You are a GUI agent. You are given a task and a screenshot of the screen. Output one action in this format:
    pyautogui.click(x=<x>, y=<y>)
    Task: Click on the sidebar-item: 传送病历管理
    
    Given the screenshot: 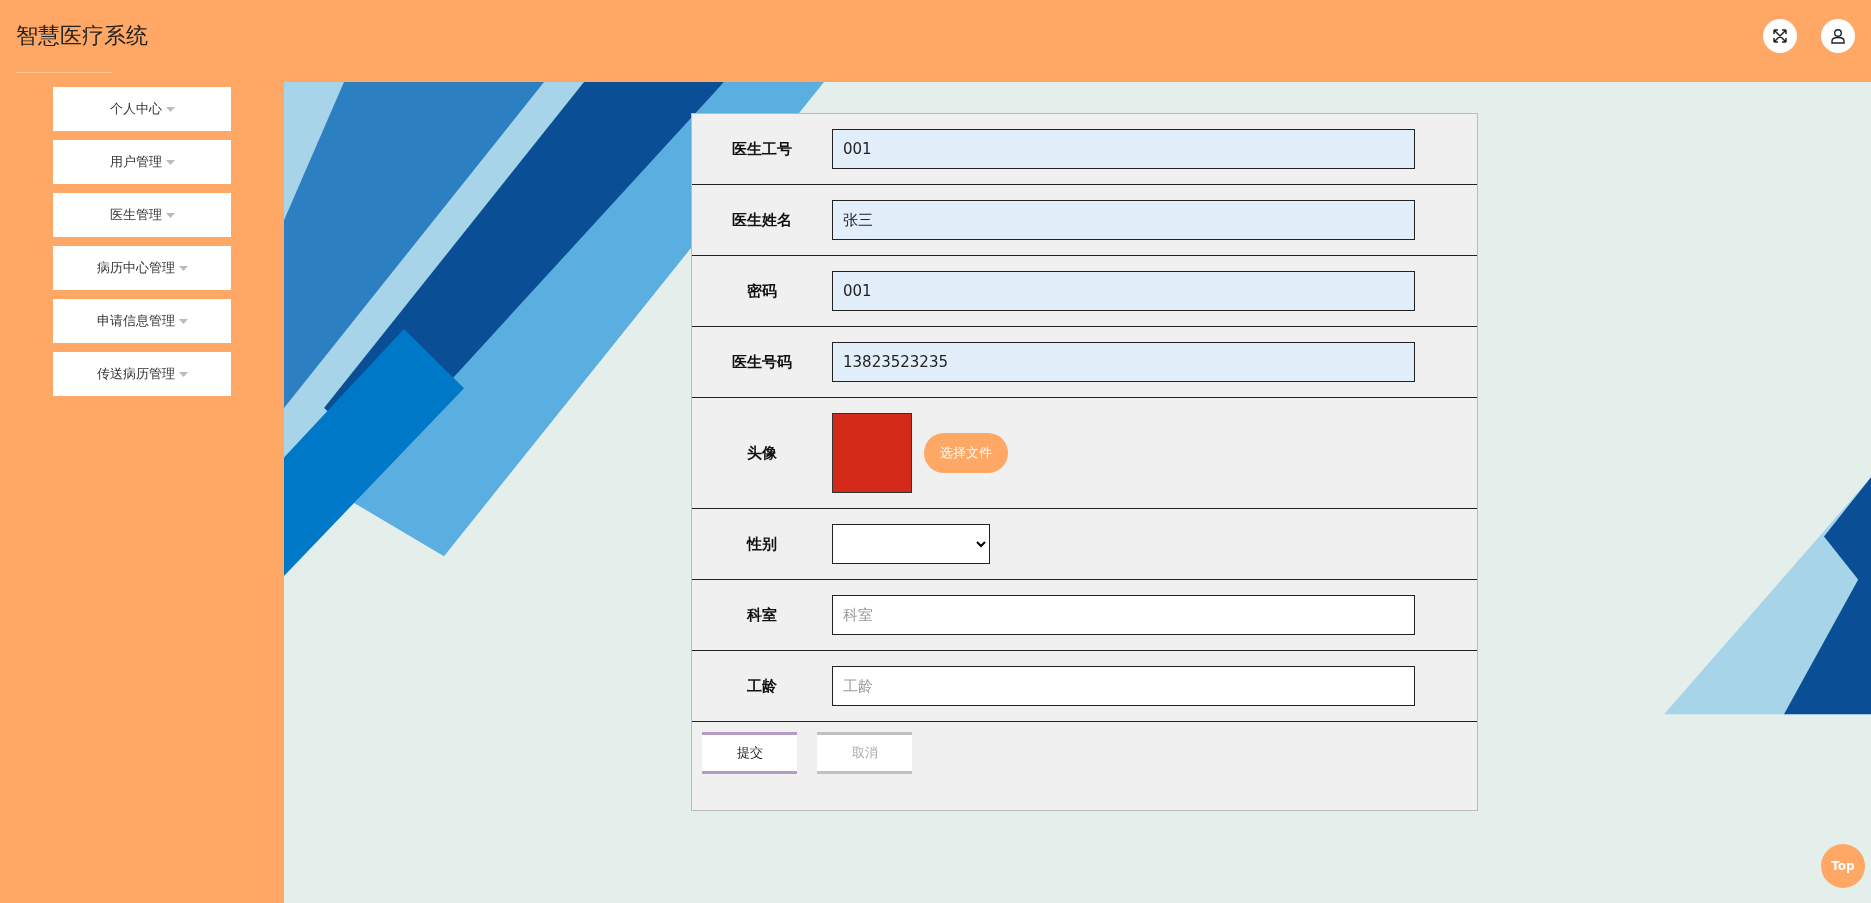 What is the action you would take?
    pyautogui.click(x=142, y=374)
    